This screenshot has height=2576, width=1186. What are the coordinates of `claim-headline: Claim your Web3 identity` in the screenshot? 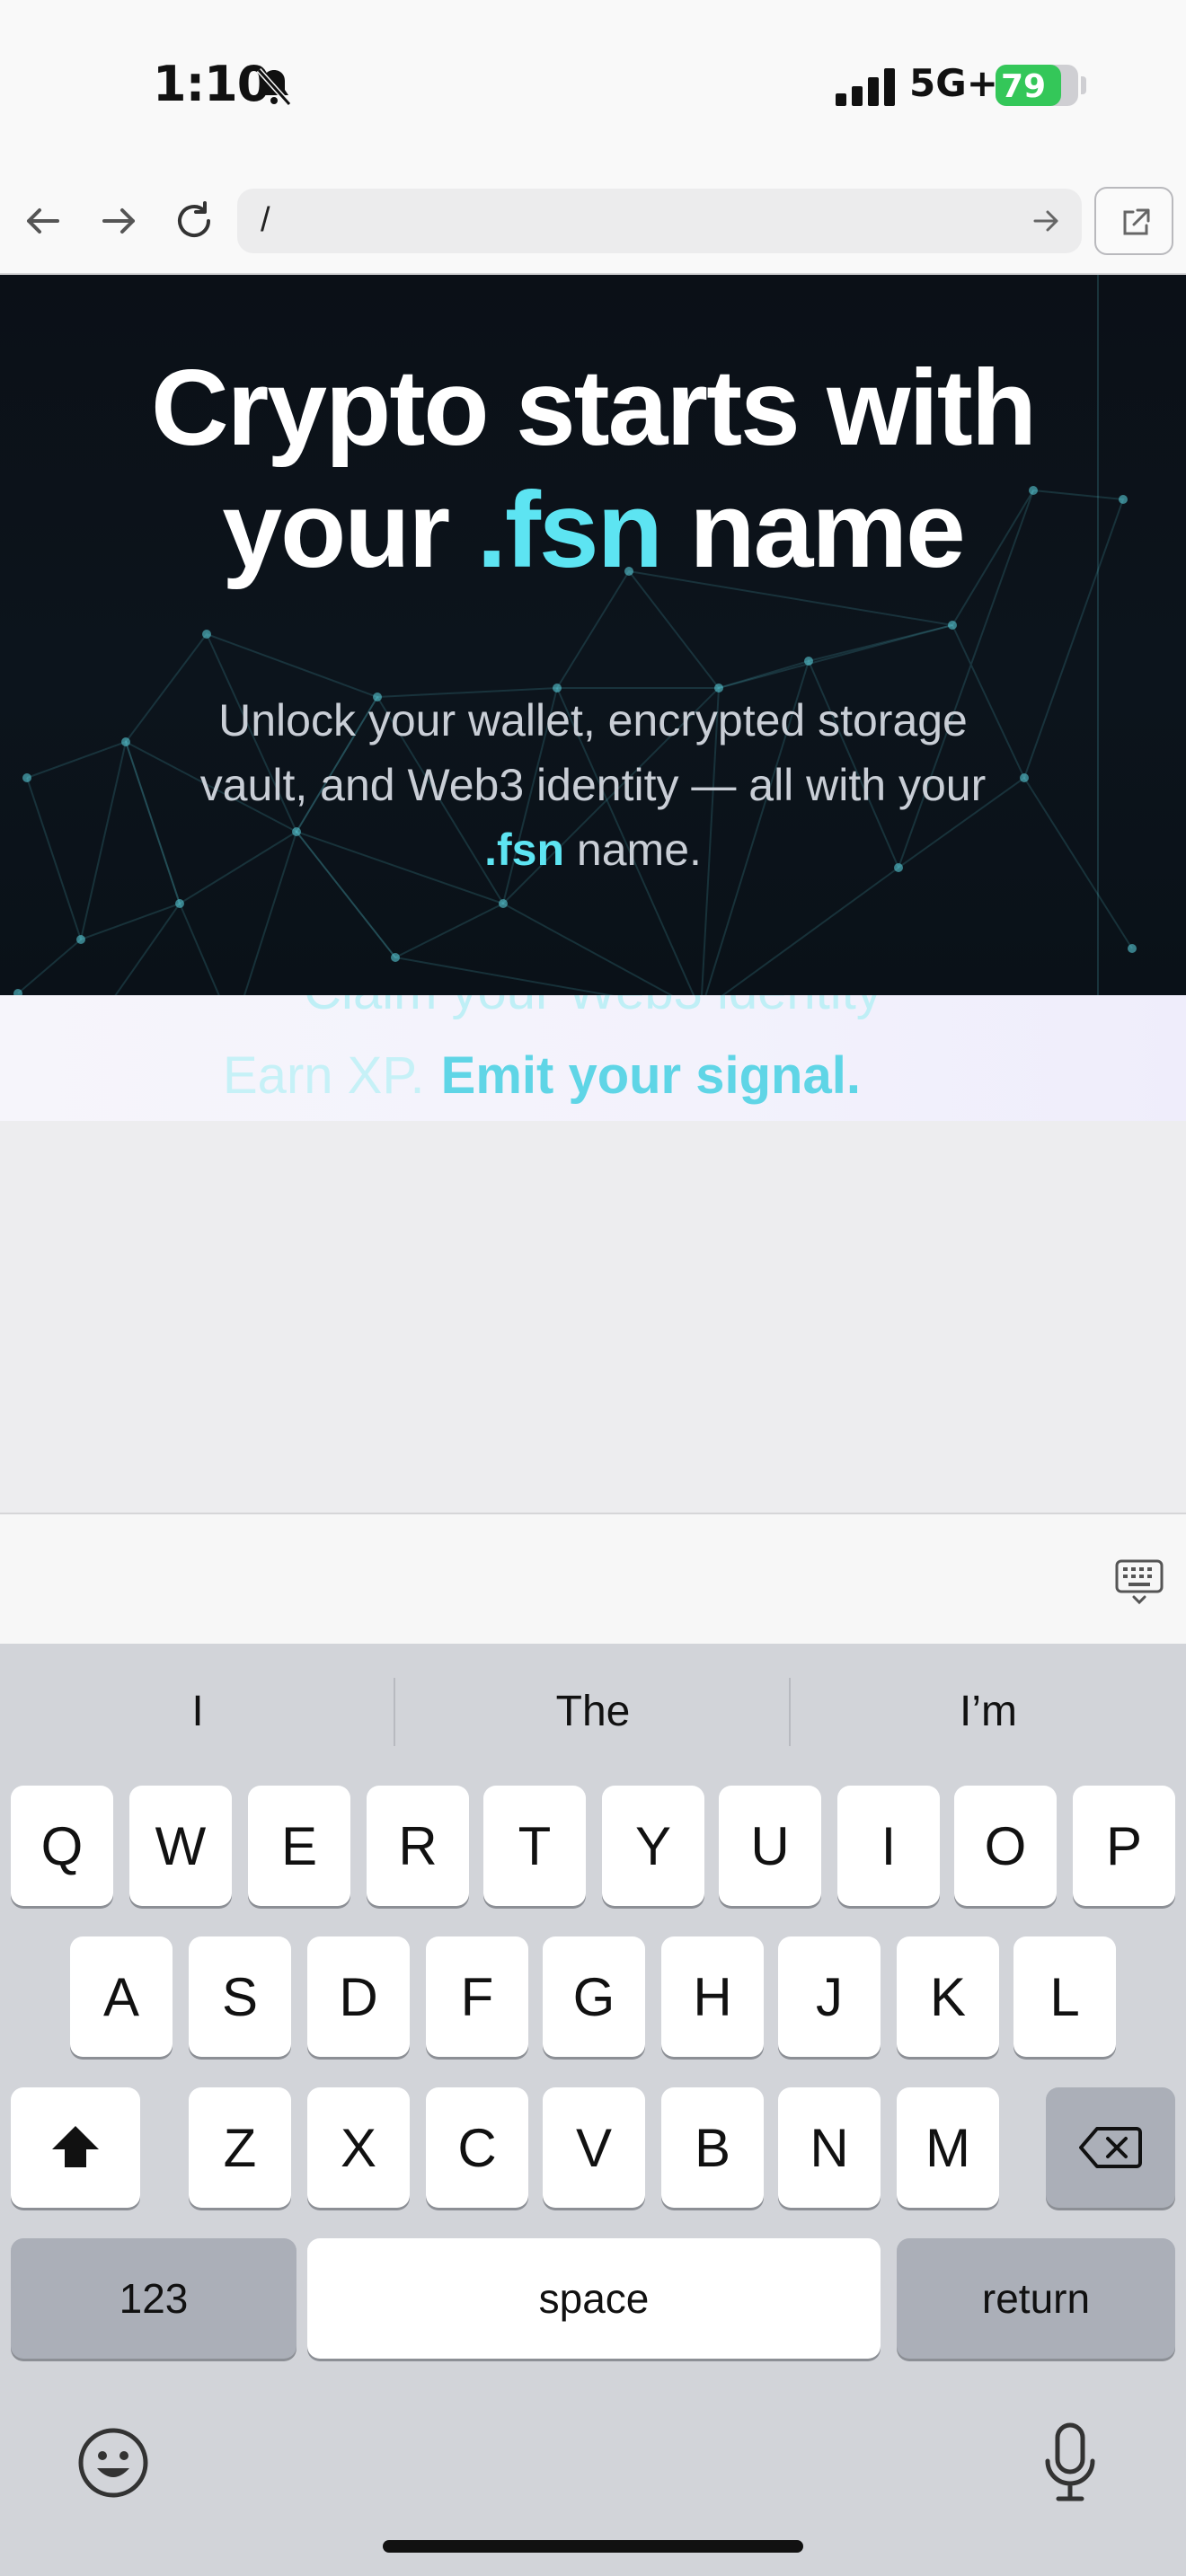 It's located at (593, 1008).